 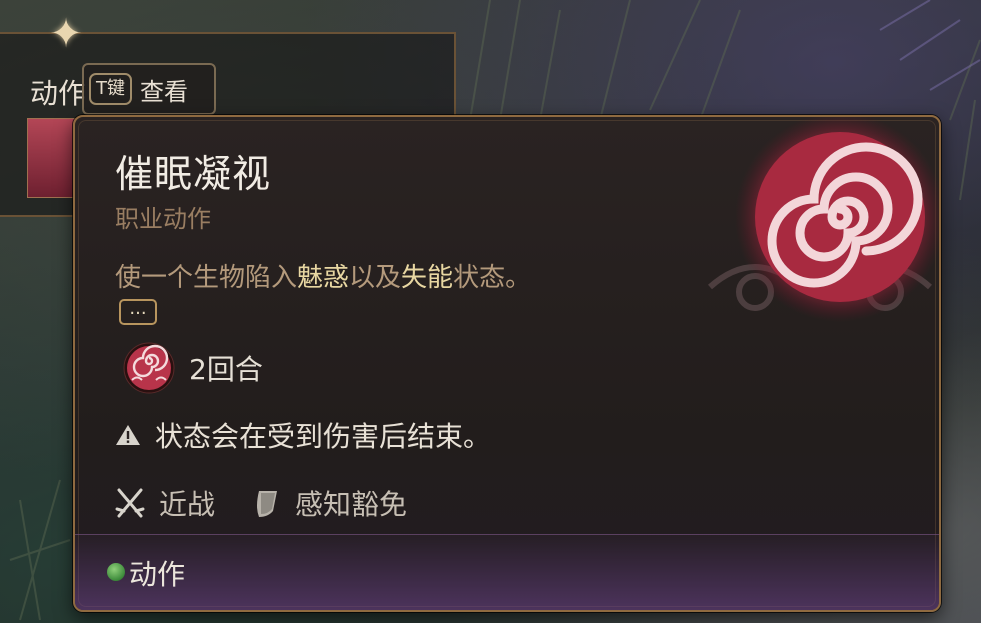 I want to click on spell-tags: 近战 感知豁免, so click(x=279, y=503).